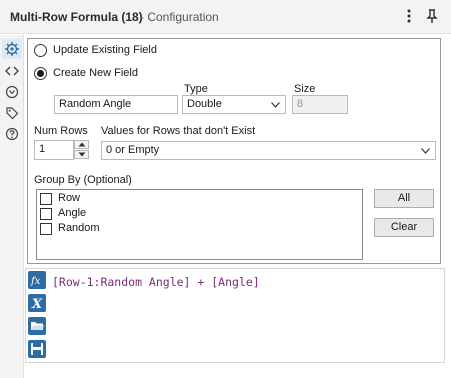  What do you see at coordinates (179, 17) in the screenshot?
I see `tool-subtitle: - Configuration` at bounding box center [179, 17].